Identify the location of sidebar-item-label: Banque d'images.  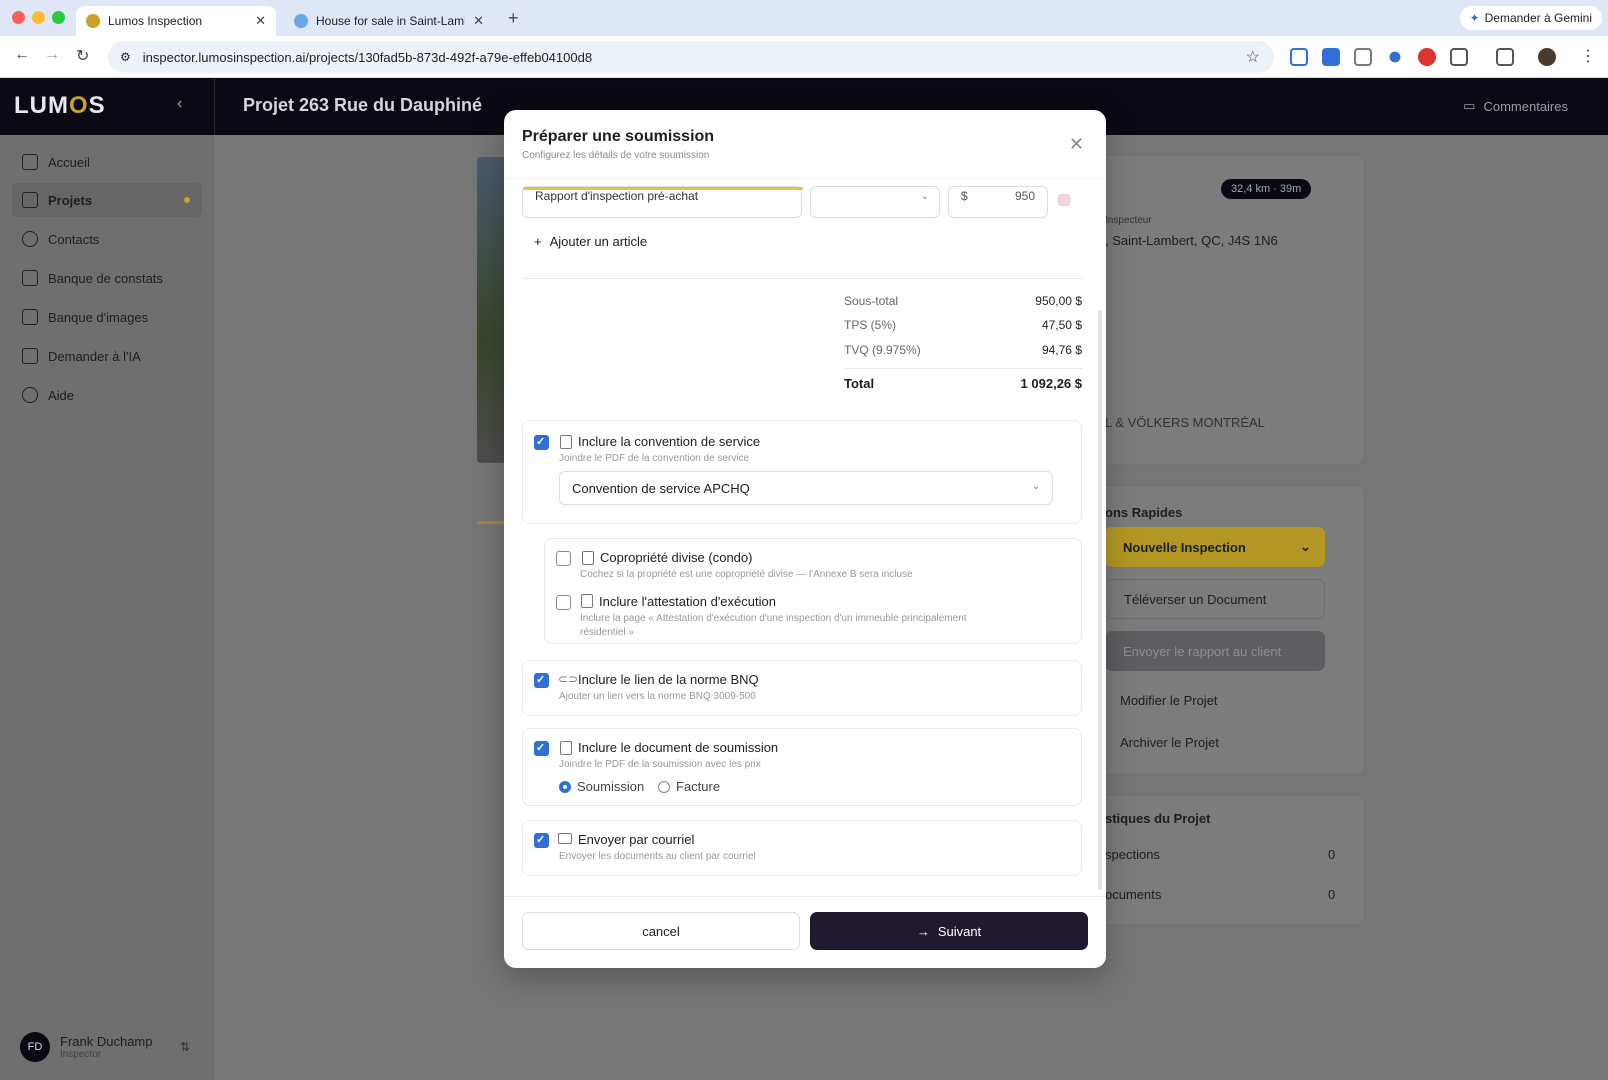
(98, 317).